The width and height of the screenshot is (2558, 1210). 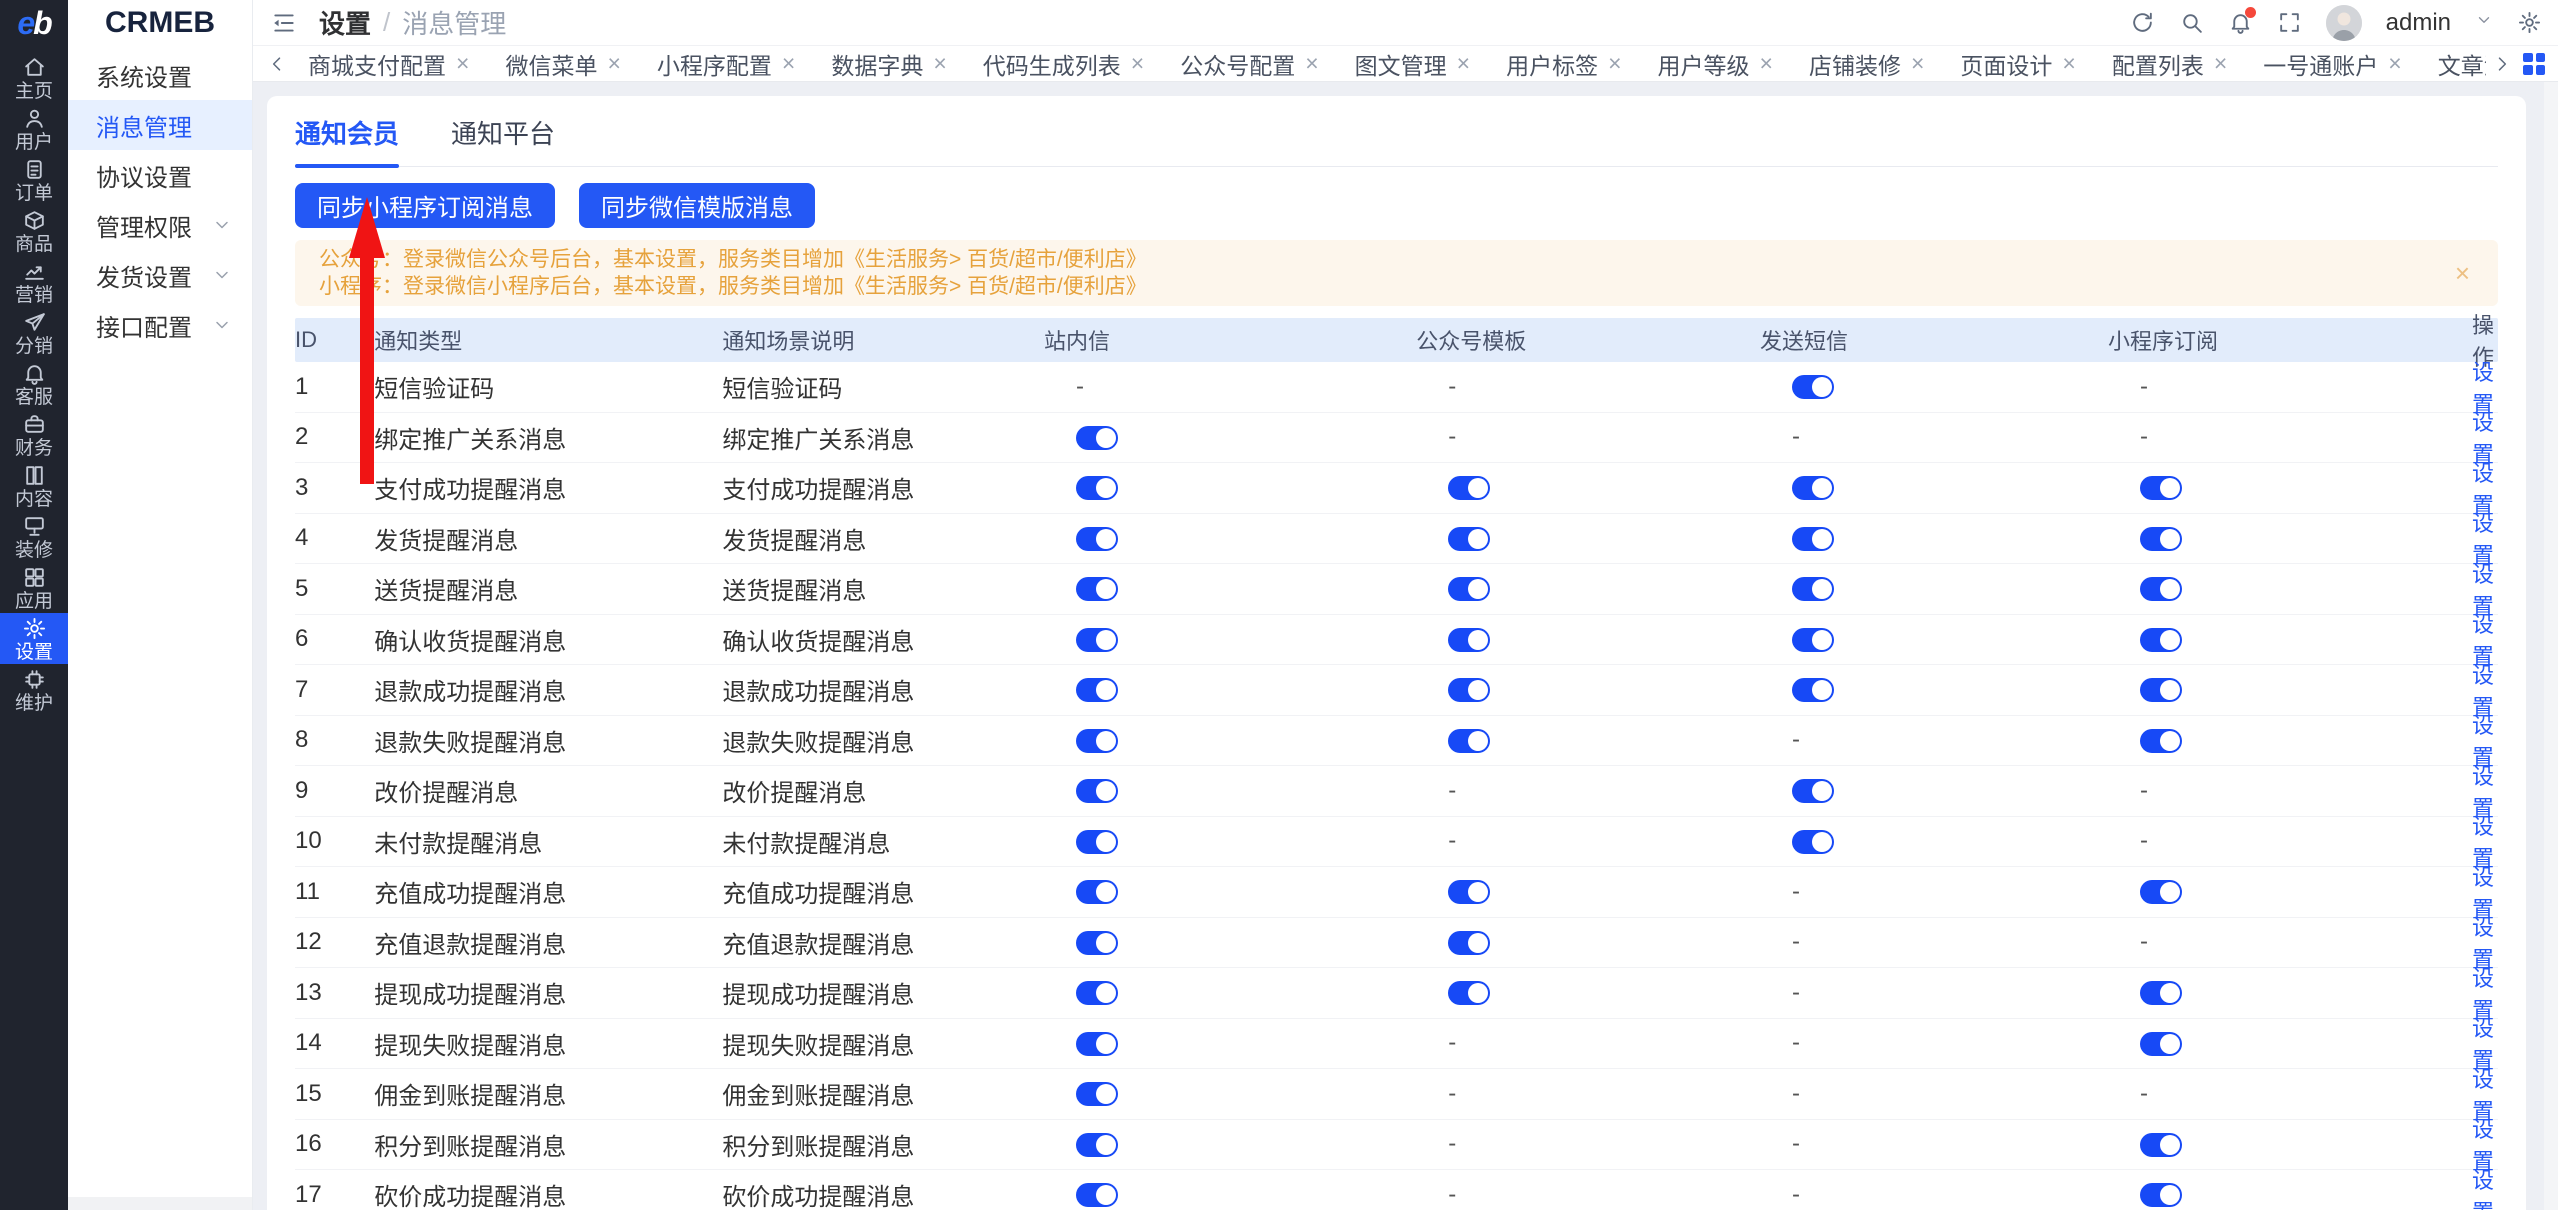 I want to click on page-tab: 配置列表 ×, so click(x=2169, y=64).